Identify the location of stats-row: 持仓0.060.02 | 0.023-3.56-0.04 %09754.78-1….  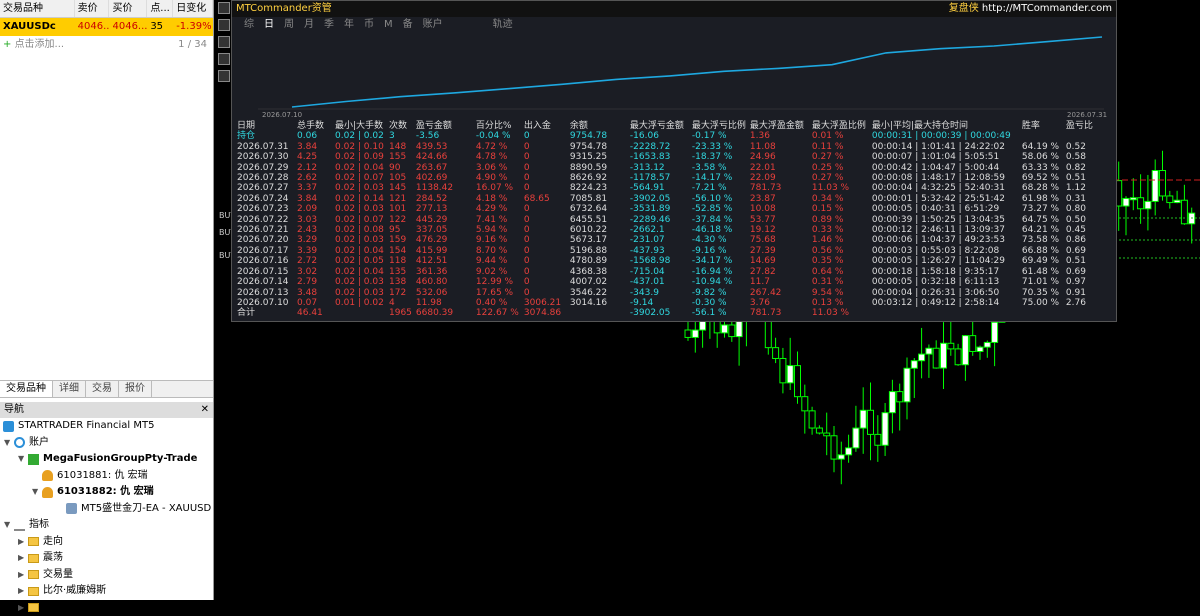
(665, 136).